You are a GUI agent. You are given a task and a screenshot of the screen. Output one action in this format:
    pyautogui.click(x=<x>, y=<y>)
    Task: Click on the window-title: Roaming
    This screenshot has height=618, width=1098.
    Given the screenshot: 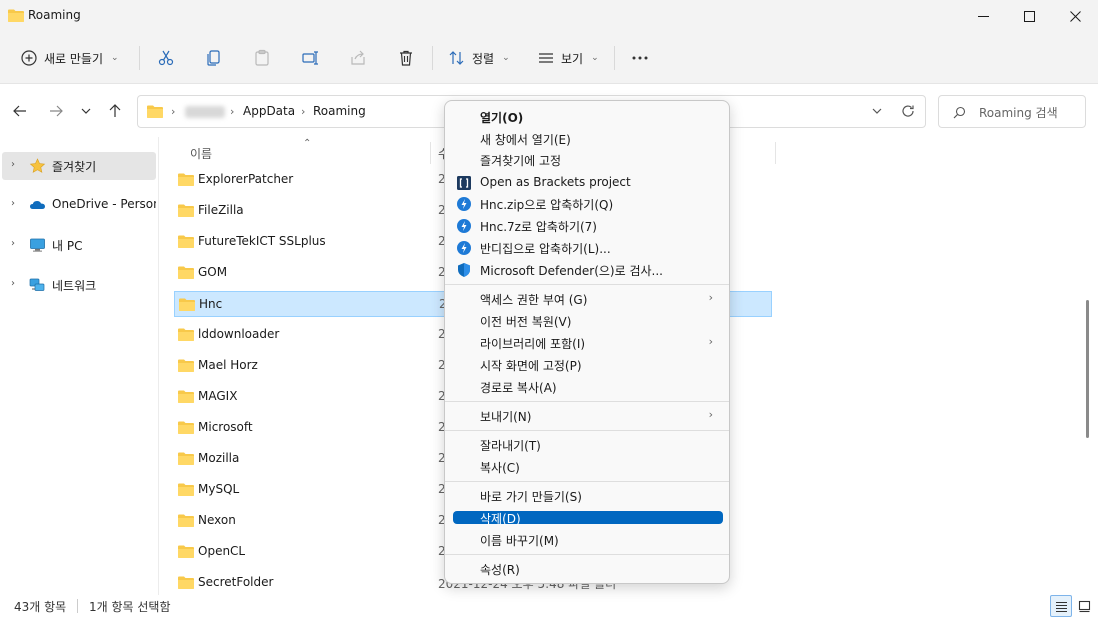 What is the action you would take?
    pyautogui.click(x=54, y=15)
    